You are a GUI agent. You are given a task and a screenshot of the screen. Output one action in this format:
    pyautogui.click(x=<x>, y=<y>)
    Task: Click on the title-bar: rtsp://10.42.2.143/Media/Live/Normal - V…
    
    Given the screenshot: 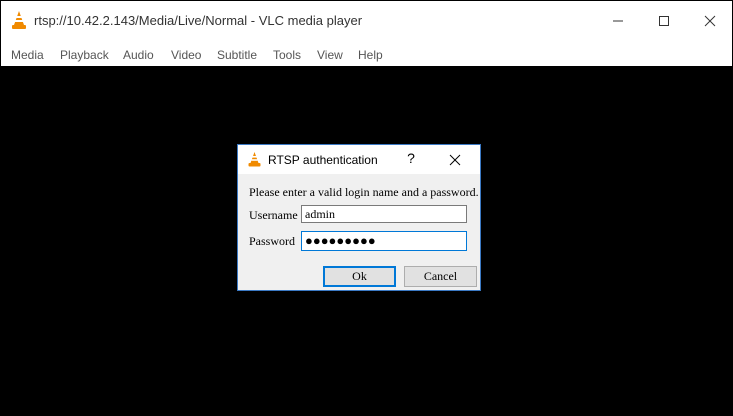 What is the action you would take?
    pyautogui.click(x=366, y=20)
    